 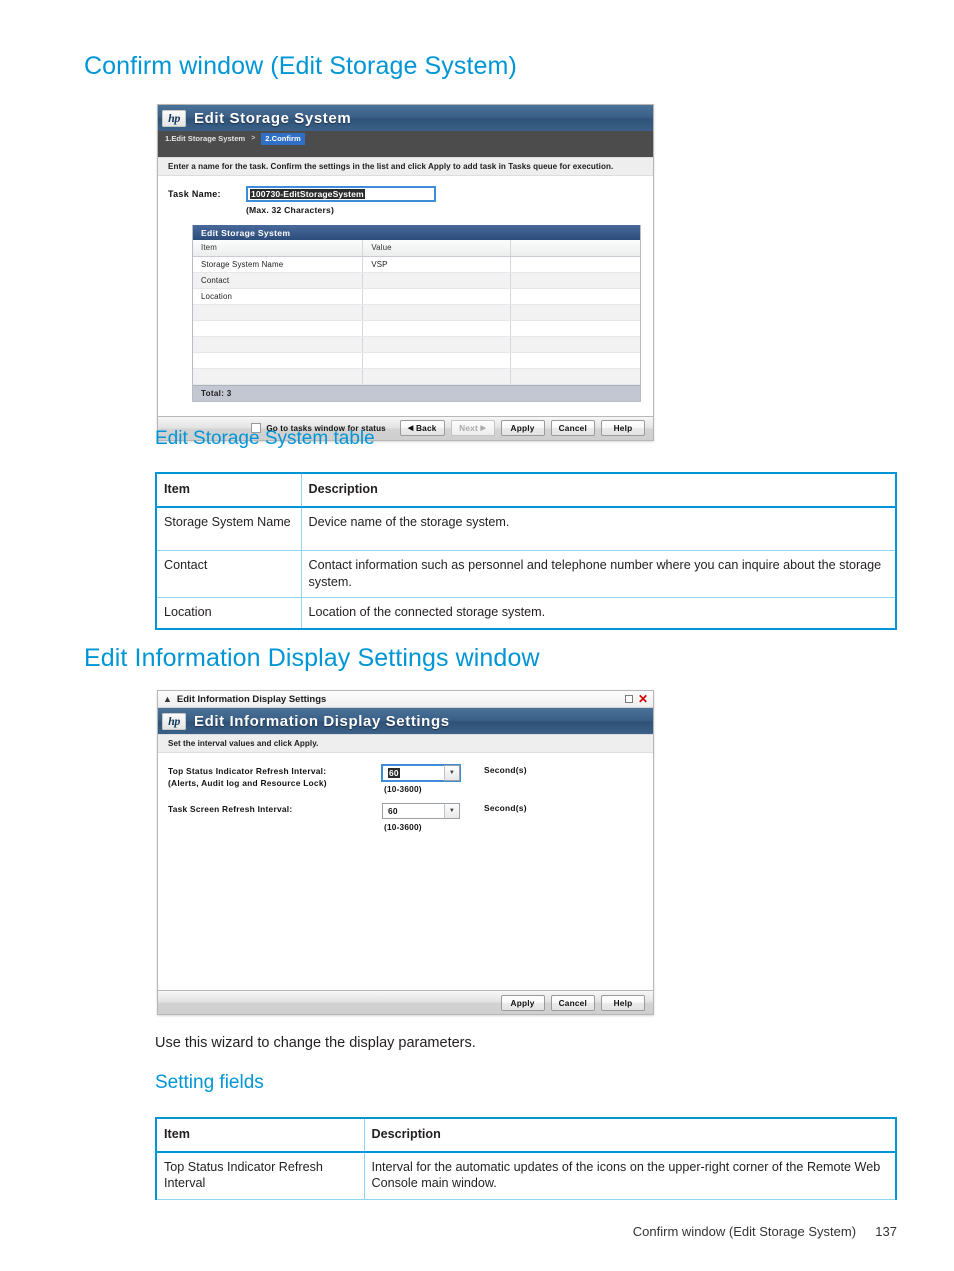 I want to click on table-row: Location, so click(x=416, y=296).